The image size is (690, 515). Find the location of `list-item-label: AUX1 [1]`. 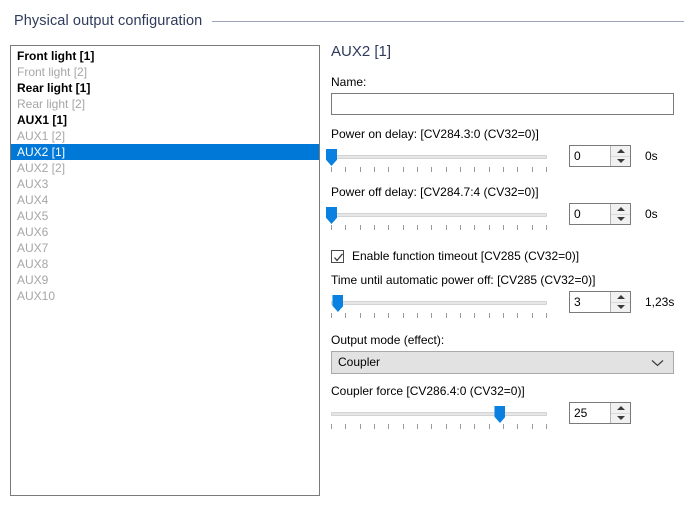

list-item-label: AUX1 [1] is located at coordinates (42, 120).